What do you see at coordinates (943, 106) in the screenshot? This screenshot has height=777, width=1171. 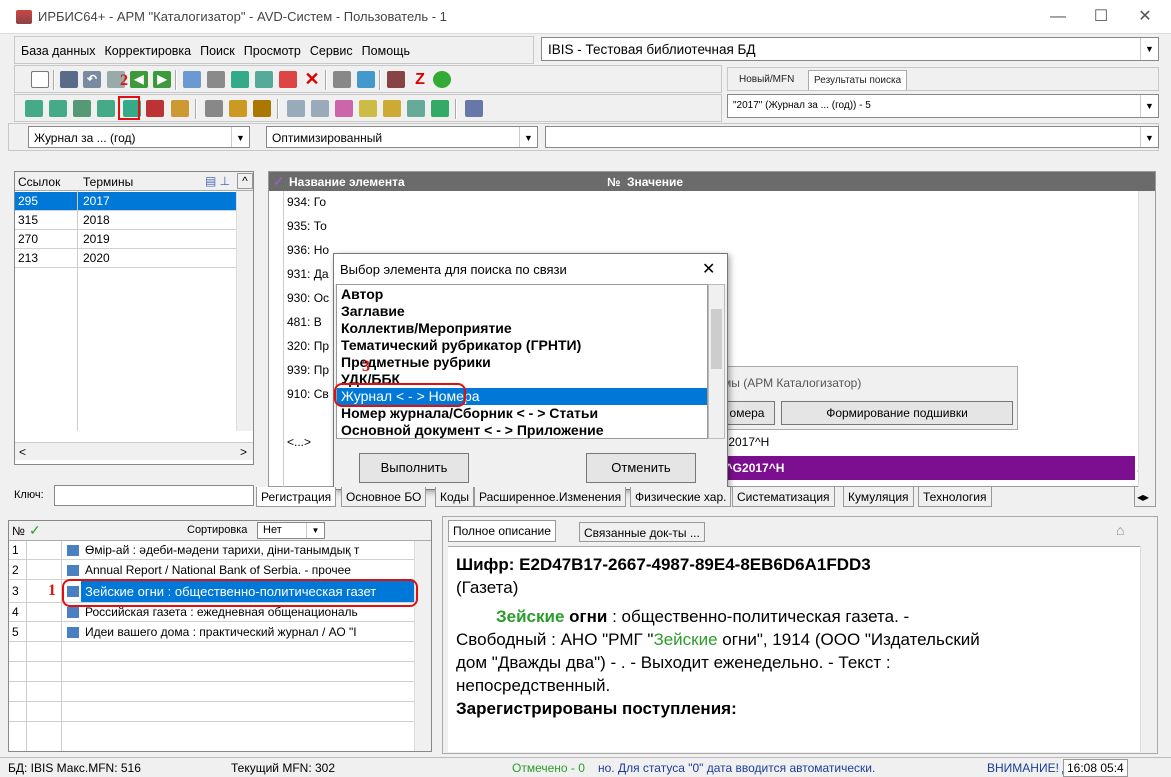 I see `search-result-select: "2017" (Журнал за ... (год)) - 5 ▼` at bounding box center [943, 106].